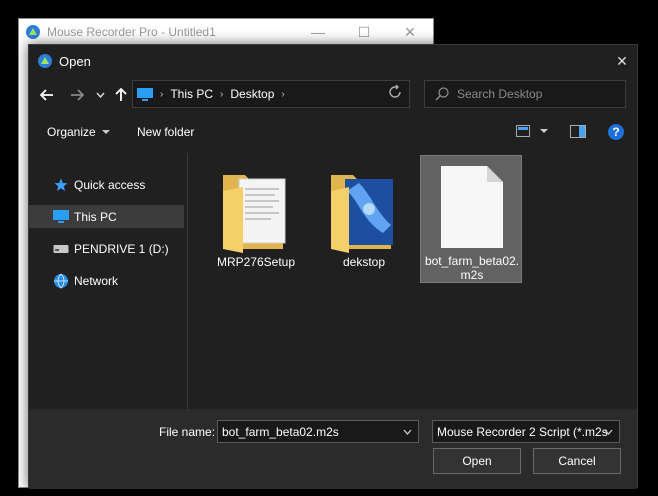 This screenshot has height=496, width=658. What do you see at coordinates (477, 461) in the screenshot?
I see `open-button: Open` at bounding box center [477, 461].